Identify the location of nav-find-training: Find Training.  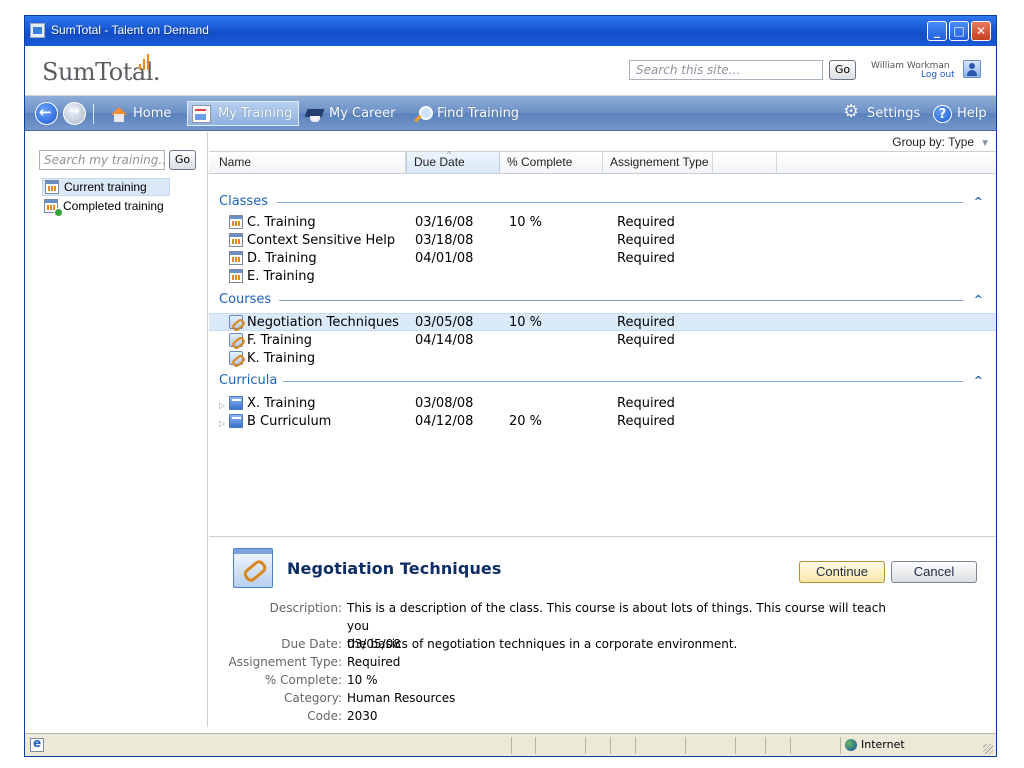
(466, 114).